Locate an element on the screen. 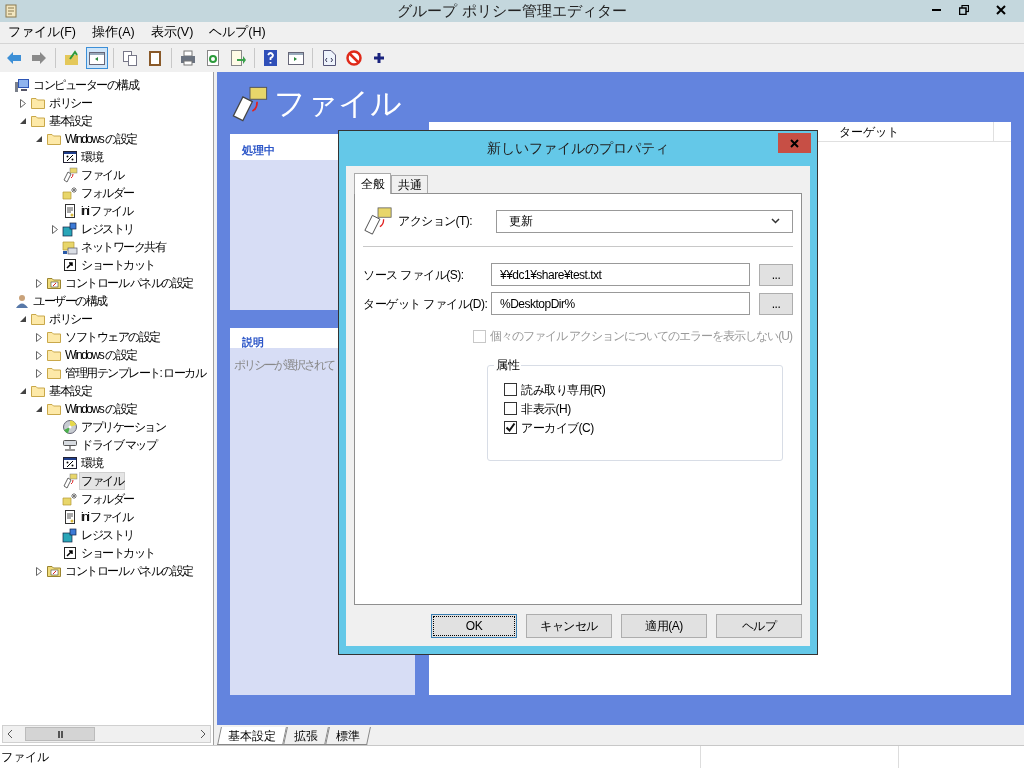 This screenshot has height=768, width=1024. window-title: グループ ポリシー管理エディター is located at coordinates (512, 10).